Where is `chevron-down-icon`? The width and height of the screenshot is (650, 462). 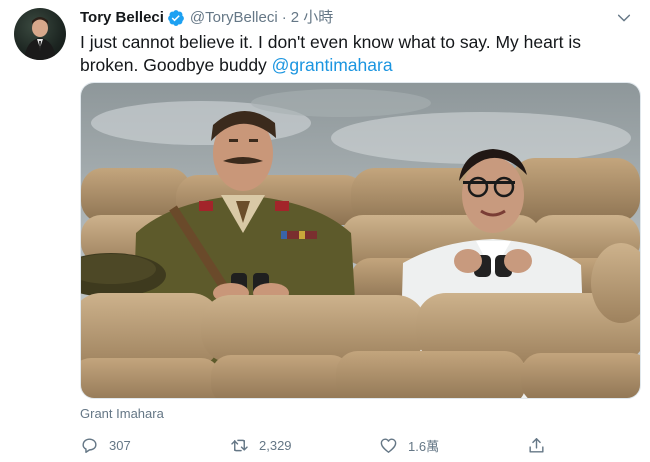 chevron-down-icon is located at coordinates (624, 18).